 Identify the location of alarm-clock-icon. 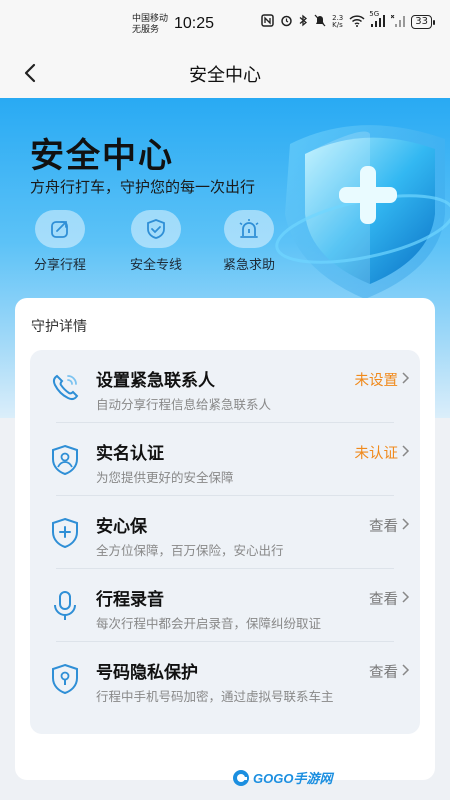
(286, 22).